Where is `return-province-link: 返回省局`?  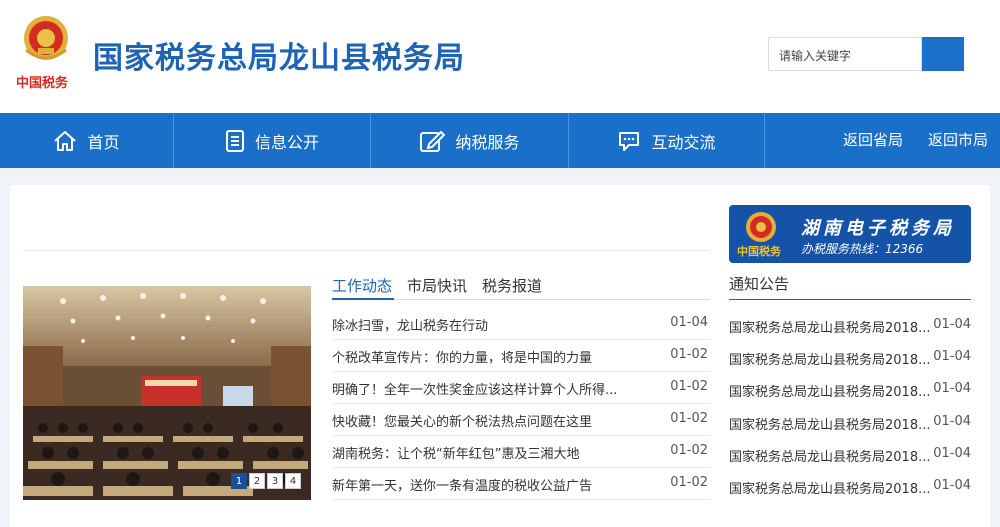 return-province-link: 返回省局 is located at coordinates (873, 140).